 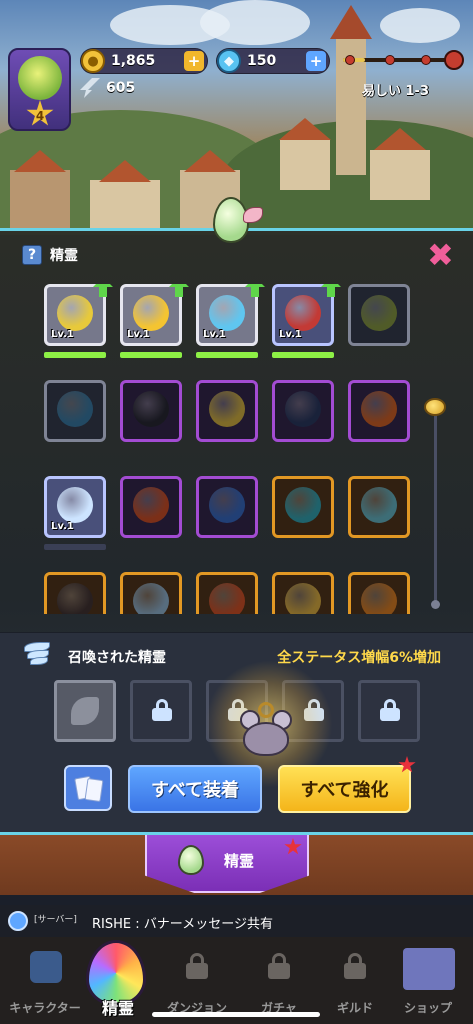 What do you see at coordinates (427, 1008) in the screenshot?
I see `nav-shop-label: ショップ` at bounding box center [427, 1008].